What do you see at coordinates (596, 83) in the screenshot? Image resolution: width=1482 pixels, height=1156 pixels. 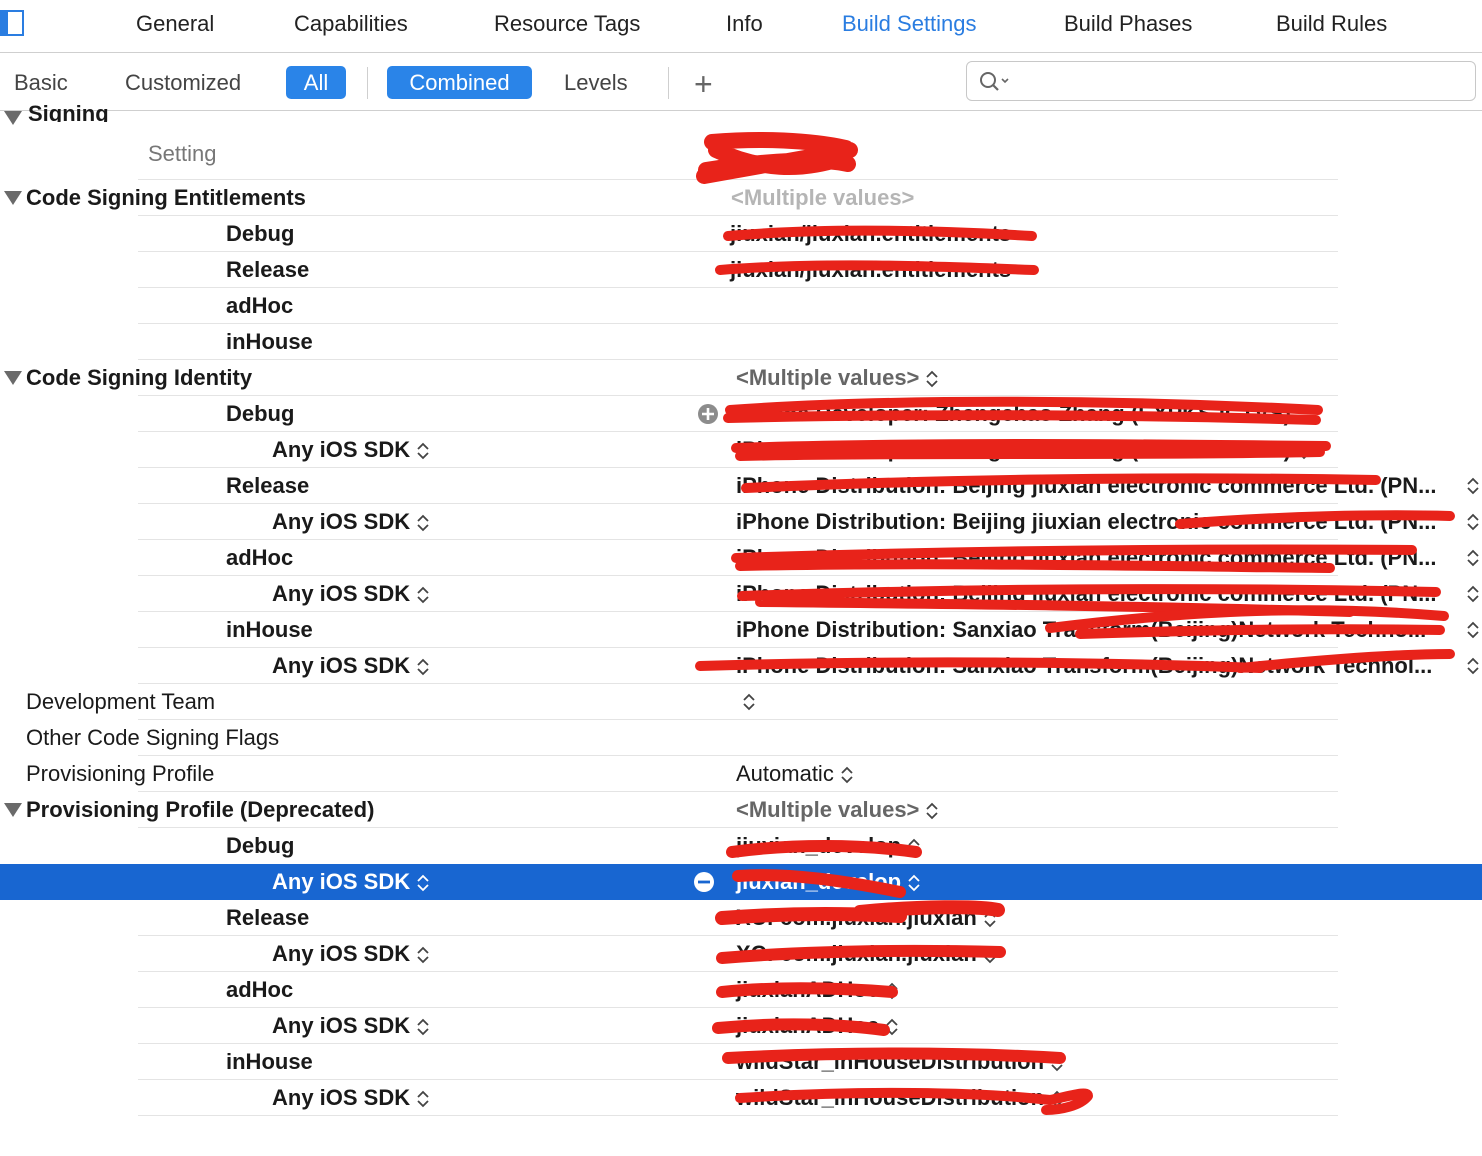 I see `filter-levels: Levels` at bounding box center [596, 83].